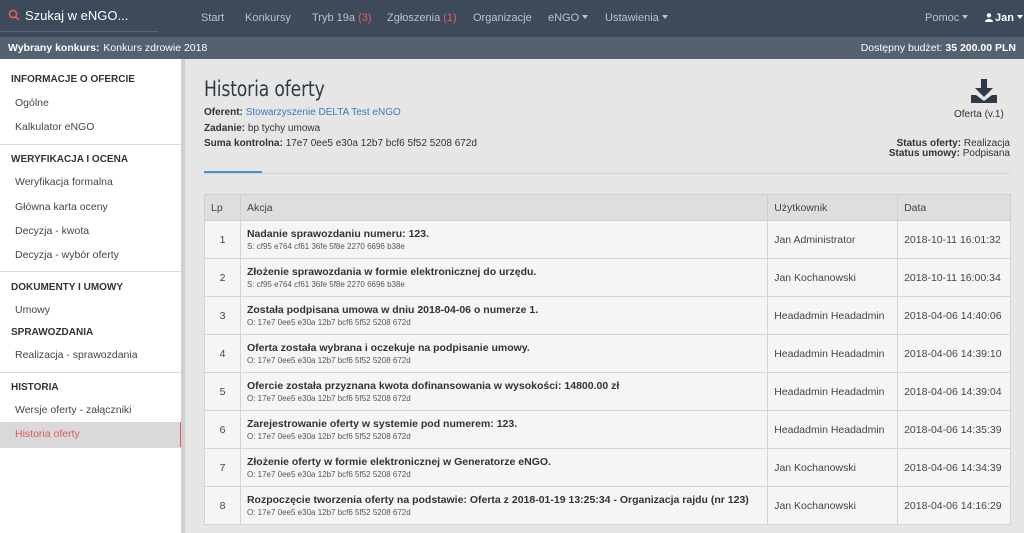  Describe the element at coordinates (90, 182) in the screenshot. I see `sidebar-item-weryfikacja-formalna: Weryfikacja formalna` at that location.